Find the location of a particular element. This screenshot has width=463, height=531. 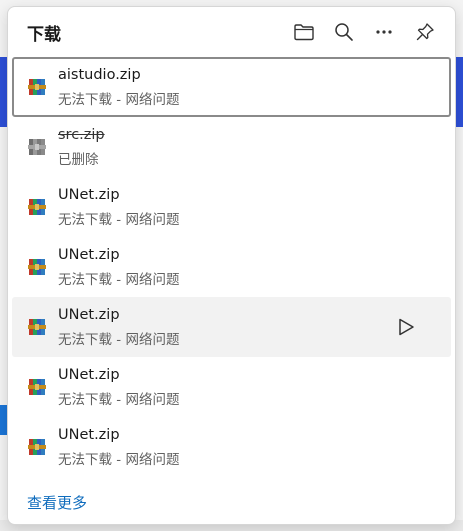

search-downloads-button is located at coordinates (344, 32).